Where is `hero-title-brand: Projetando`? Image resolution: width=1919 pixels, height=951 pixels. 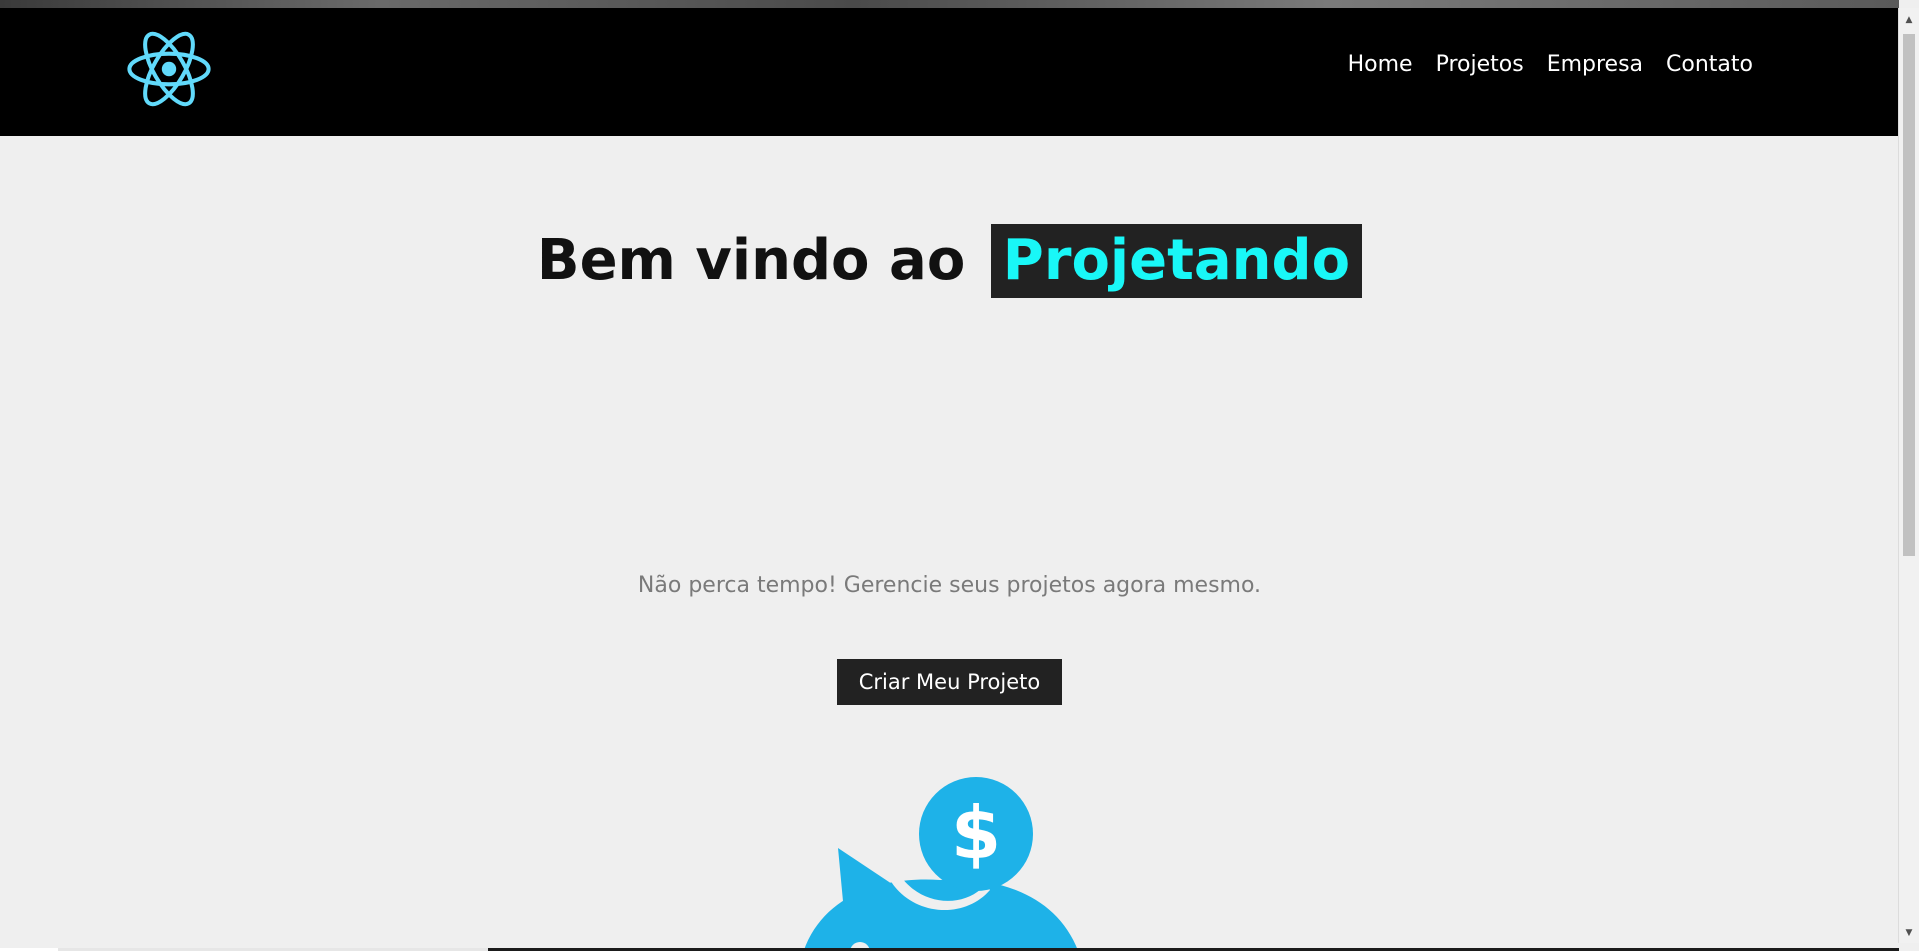
hero-title-brand: Projetando is located at coordinates (1176, 261).